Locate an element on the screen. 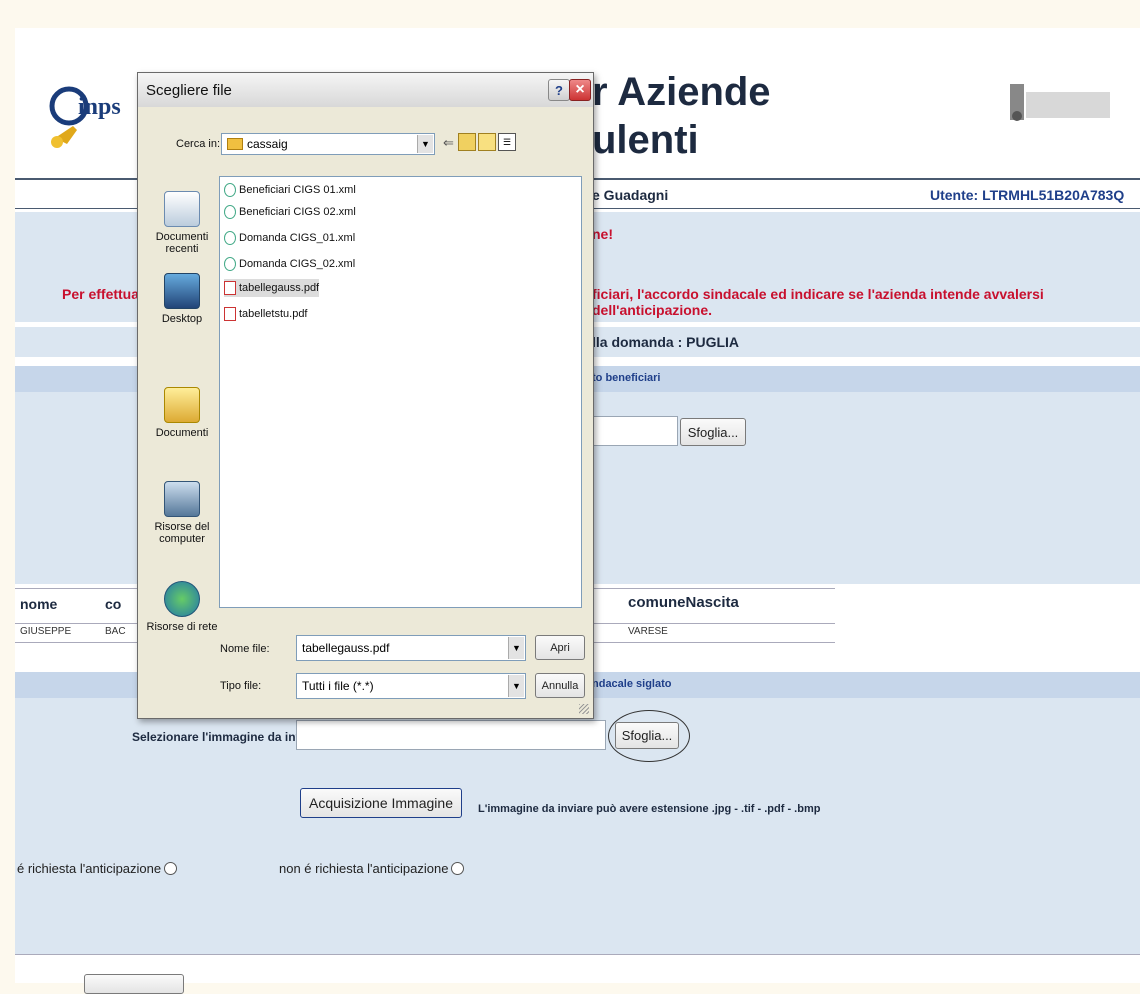 Image resolution: width=1140 pixels, height=994 pixels. list-item: Domanda CIGS_01.xml is located at coordinates (289, 238).